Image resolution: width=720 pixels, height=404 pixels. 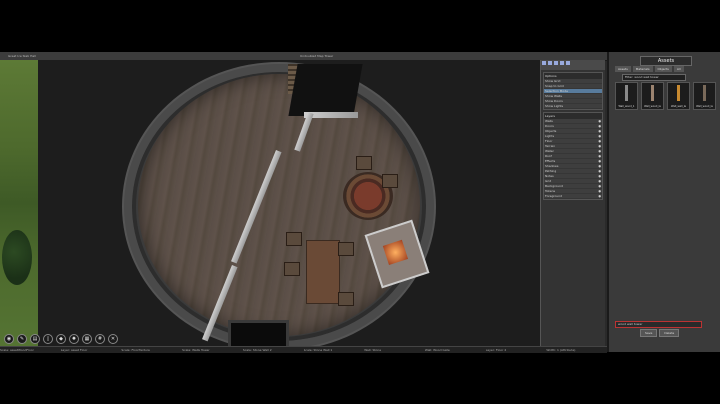 I want to click on layer-row: Foreground ●, so click(x=573, y=196).